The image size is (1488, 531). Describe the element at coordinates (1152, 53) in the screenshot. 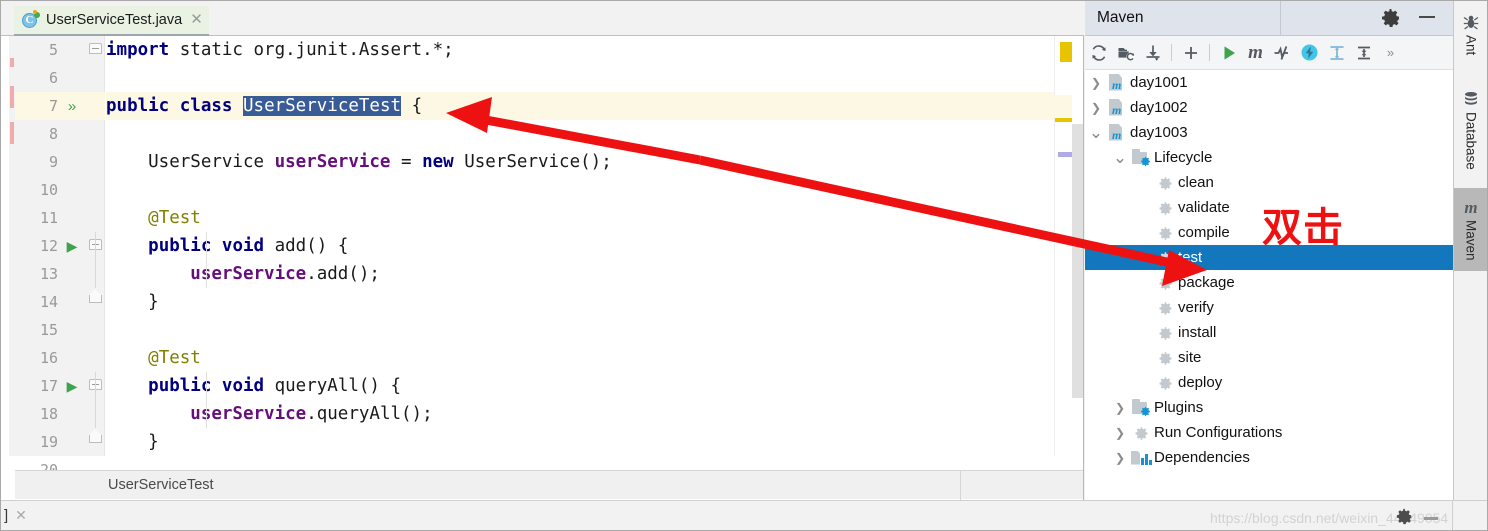

I see `download-sources-button` at that location.